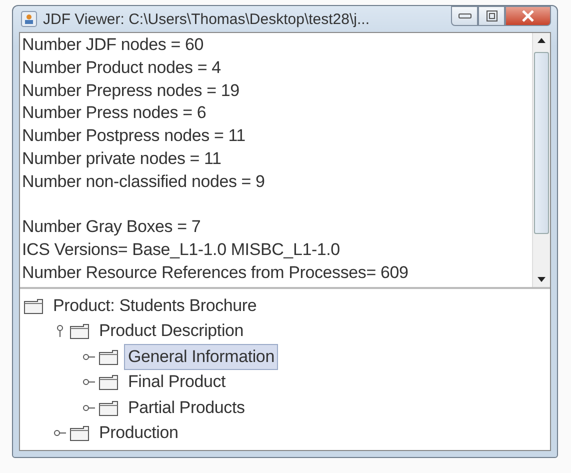 The image size is (571, 473). I want to click on scrollbar, so click(541, 160).